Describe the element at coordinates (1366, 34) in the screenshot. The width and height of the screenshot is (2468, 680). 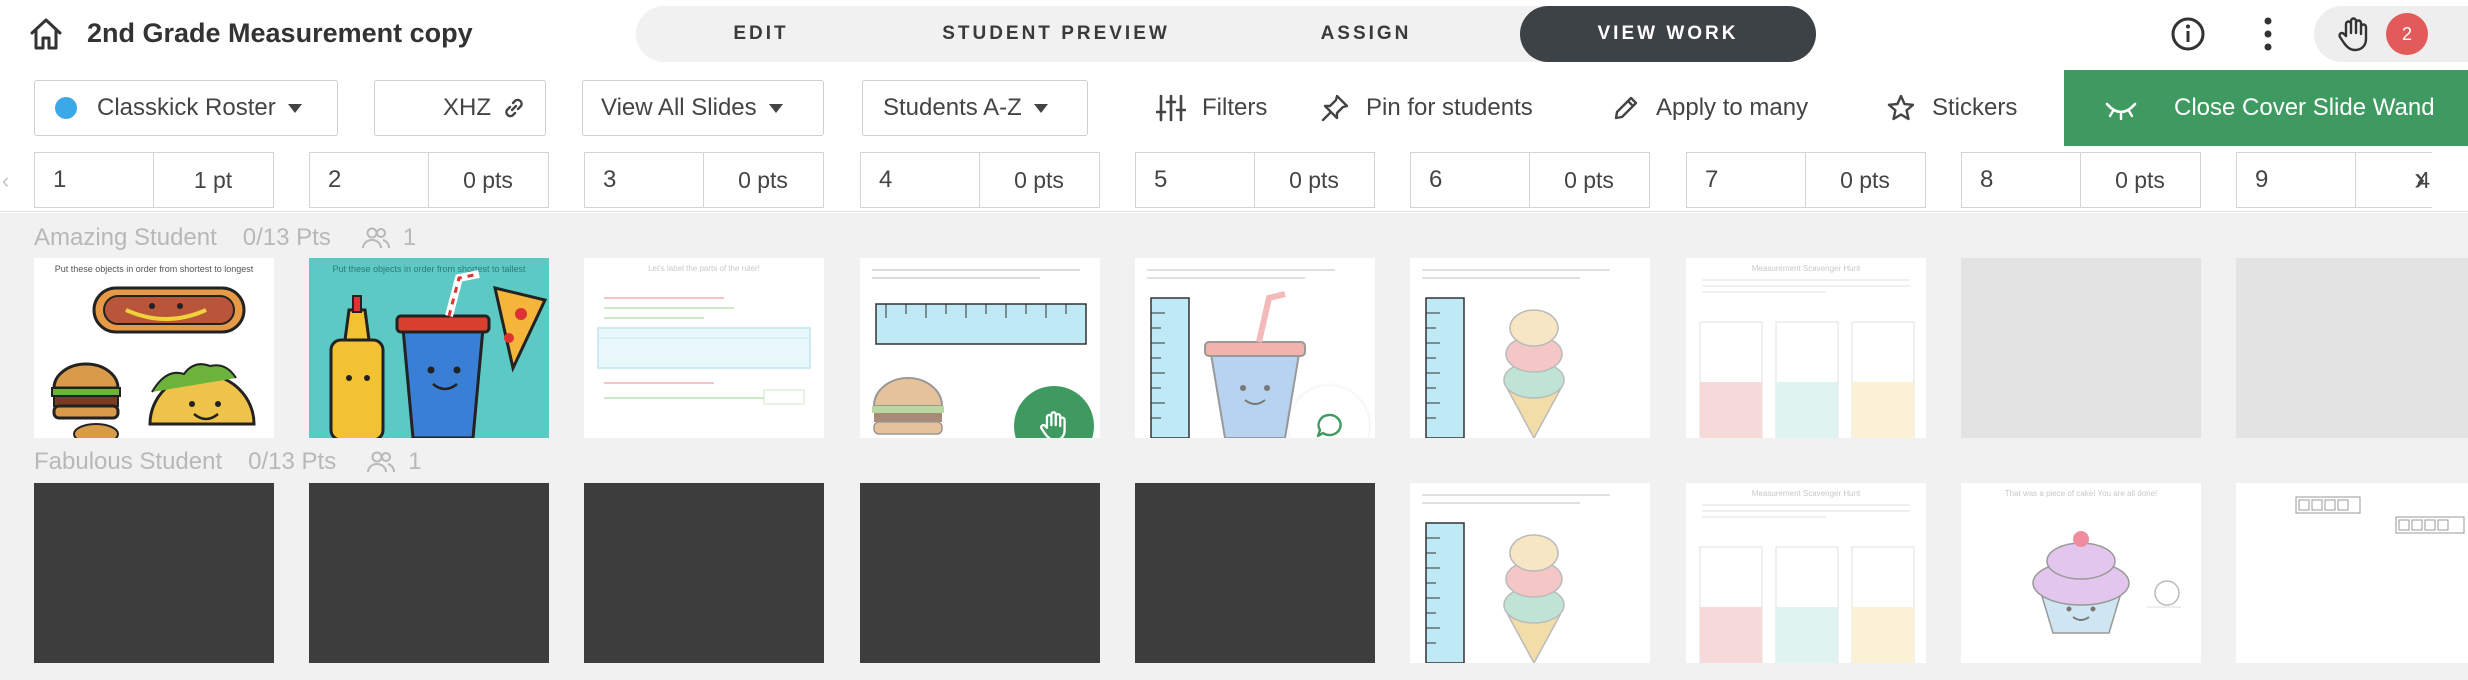
I see `tab-assign: ASSIGN` at that location.